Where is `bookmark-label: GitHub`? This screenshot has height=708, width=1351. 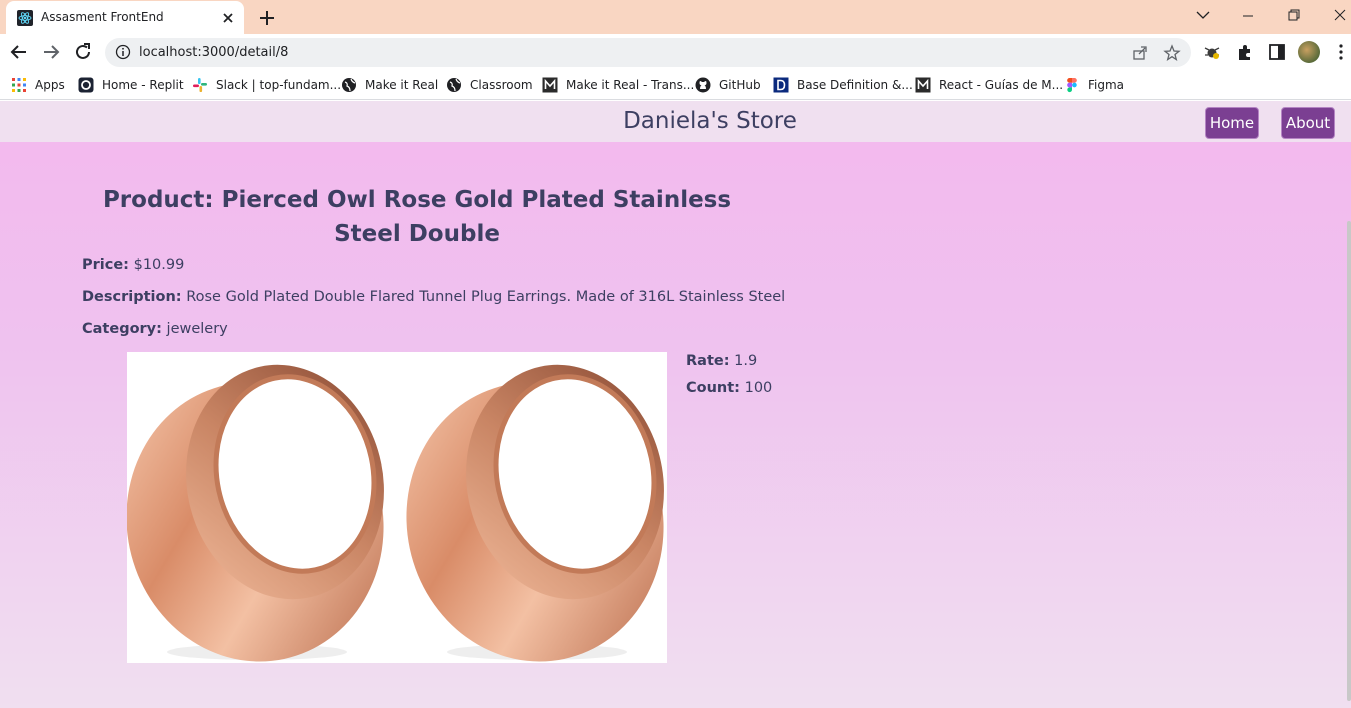
bookmark-label: GitHub is located at coordinates (740, 85).